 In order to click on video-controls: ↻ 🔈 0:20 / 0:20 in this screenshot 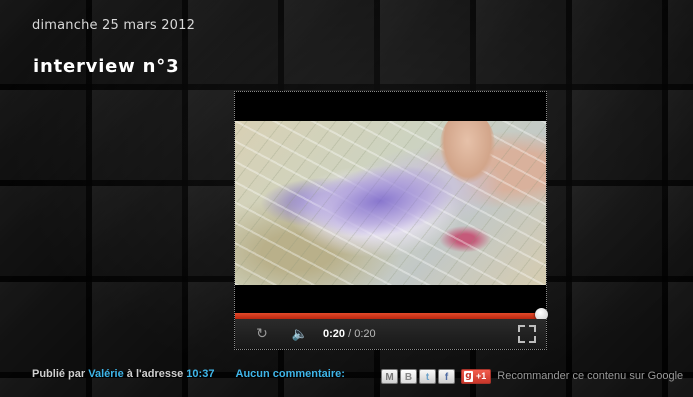, I will do `click(391, 328)`.